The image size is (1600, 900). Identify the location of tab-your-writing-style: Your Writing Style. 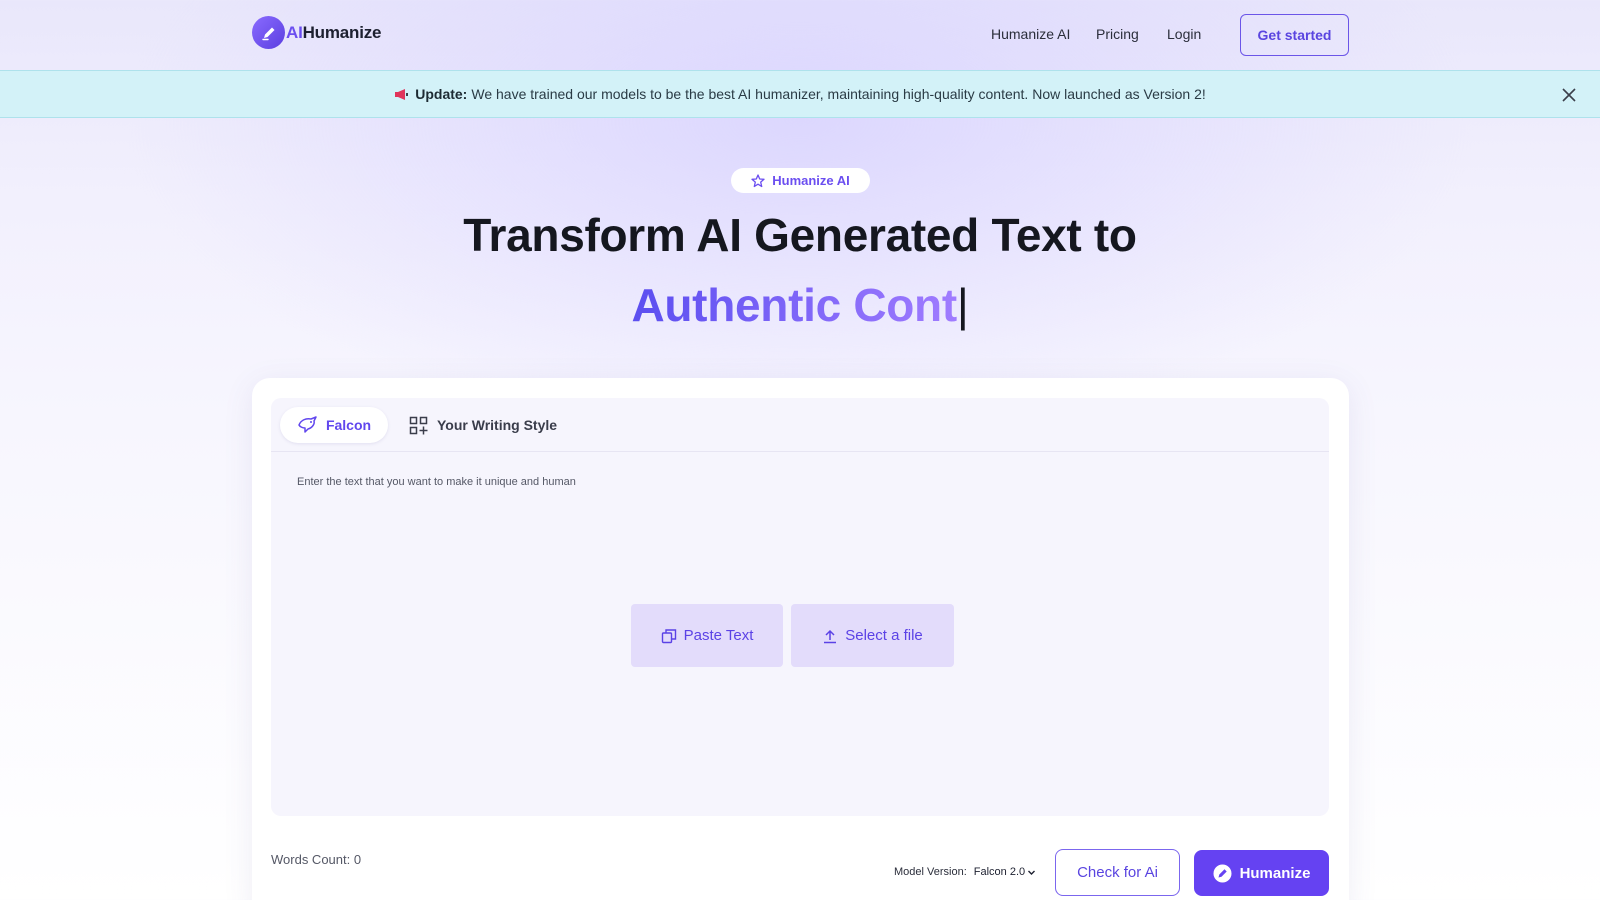
(483, 425).